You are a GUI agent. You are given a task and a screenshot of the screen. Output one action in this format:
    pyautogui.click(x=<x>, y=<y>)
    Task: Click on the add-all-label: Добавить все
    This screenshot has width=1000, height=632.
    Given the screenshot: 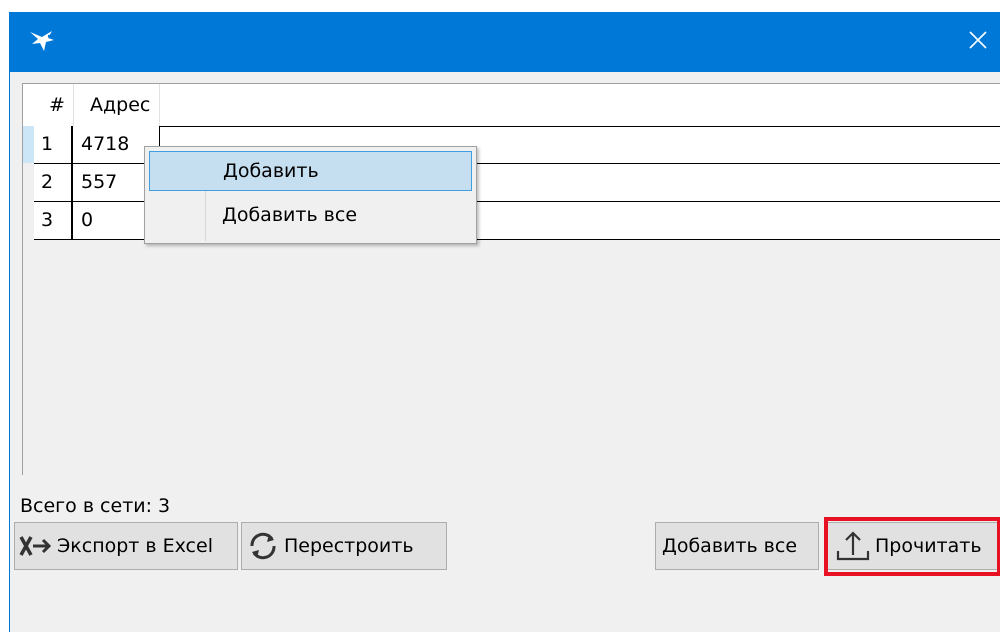 What is the action you would take?
    pyautogui.click(x=730, y=546)
    